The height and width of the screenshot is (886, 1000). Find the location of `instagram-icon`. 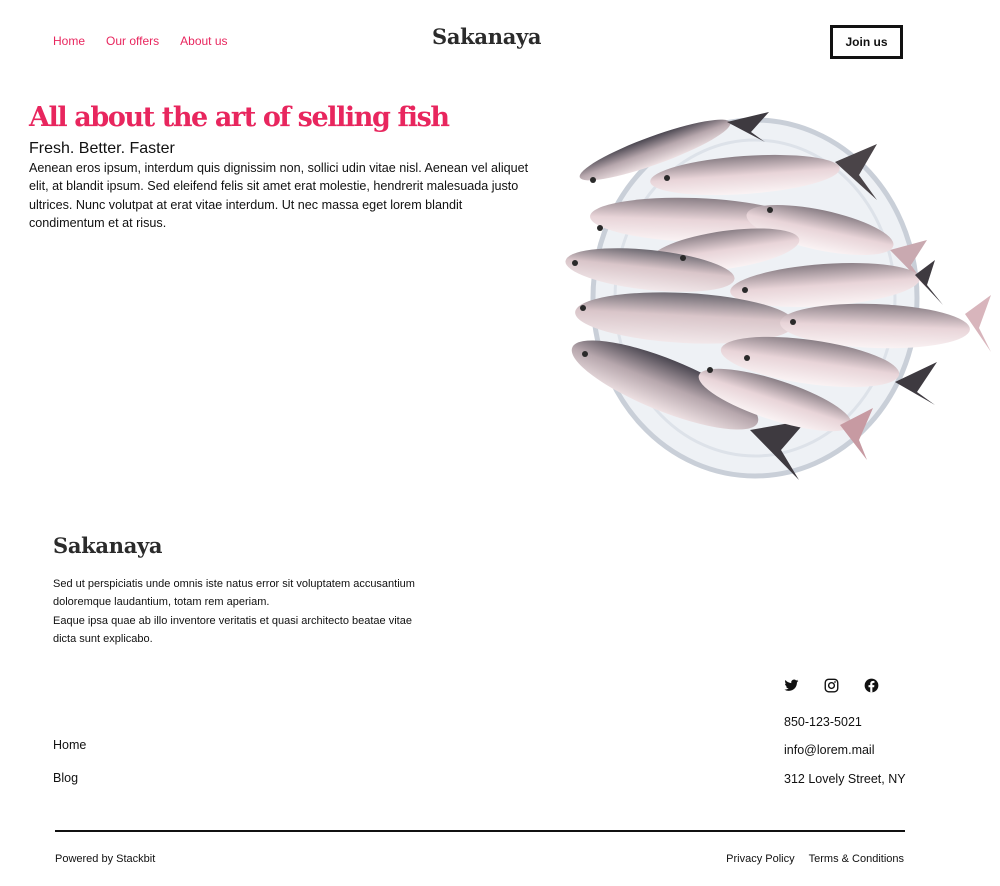

instagram-icon is located at coordinates (833, 687).